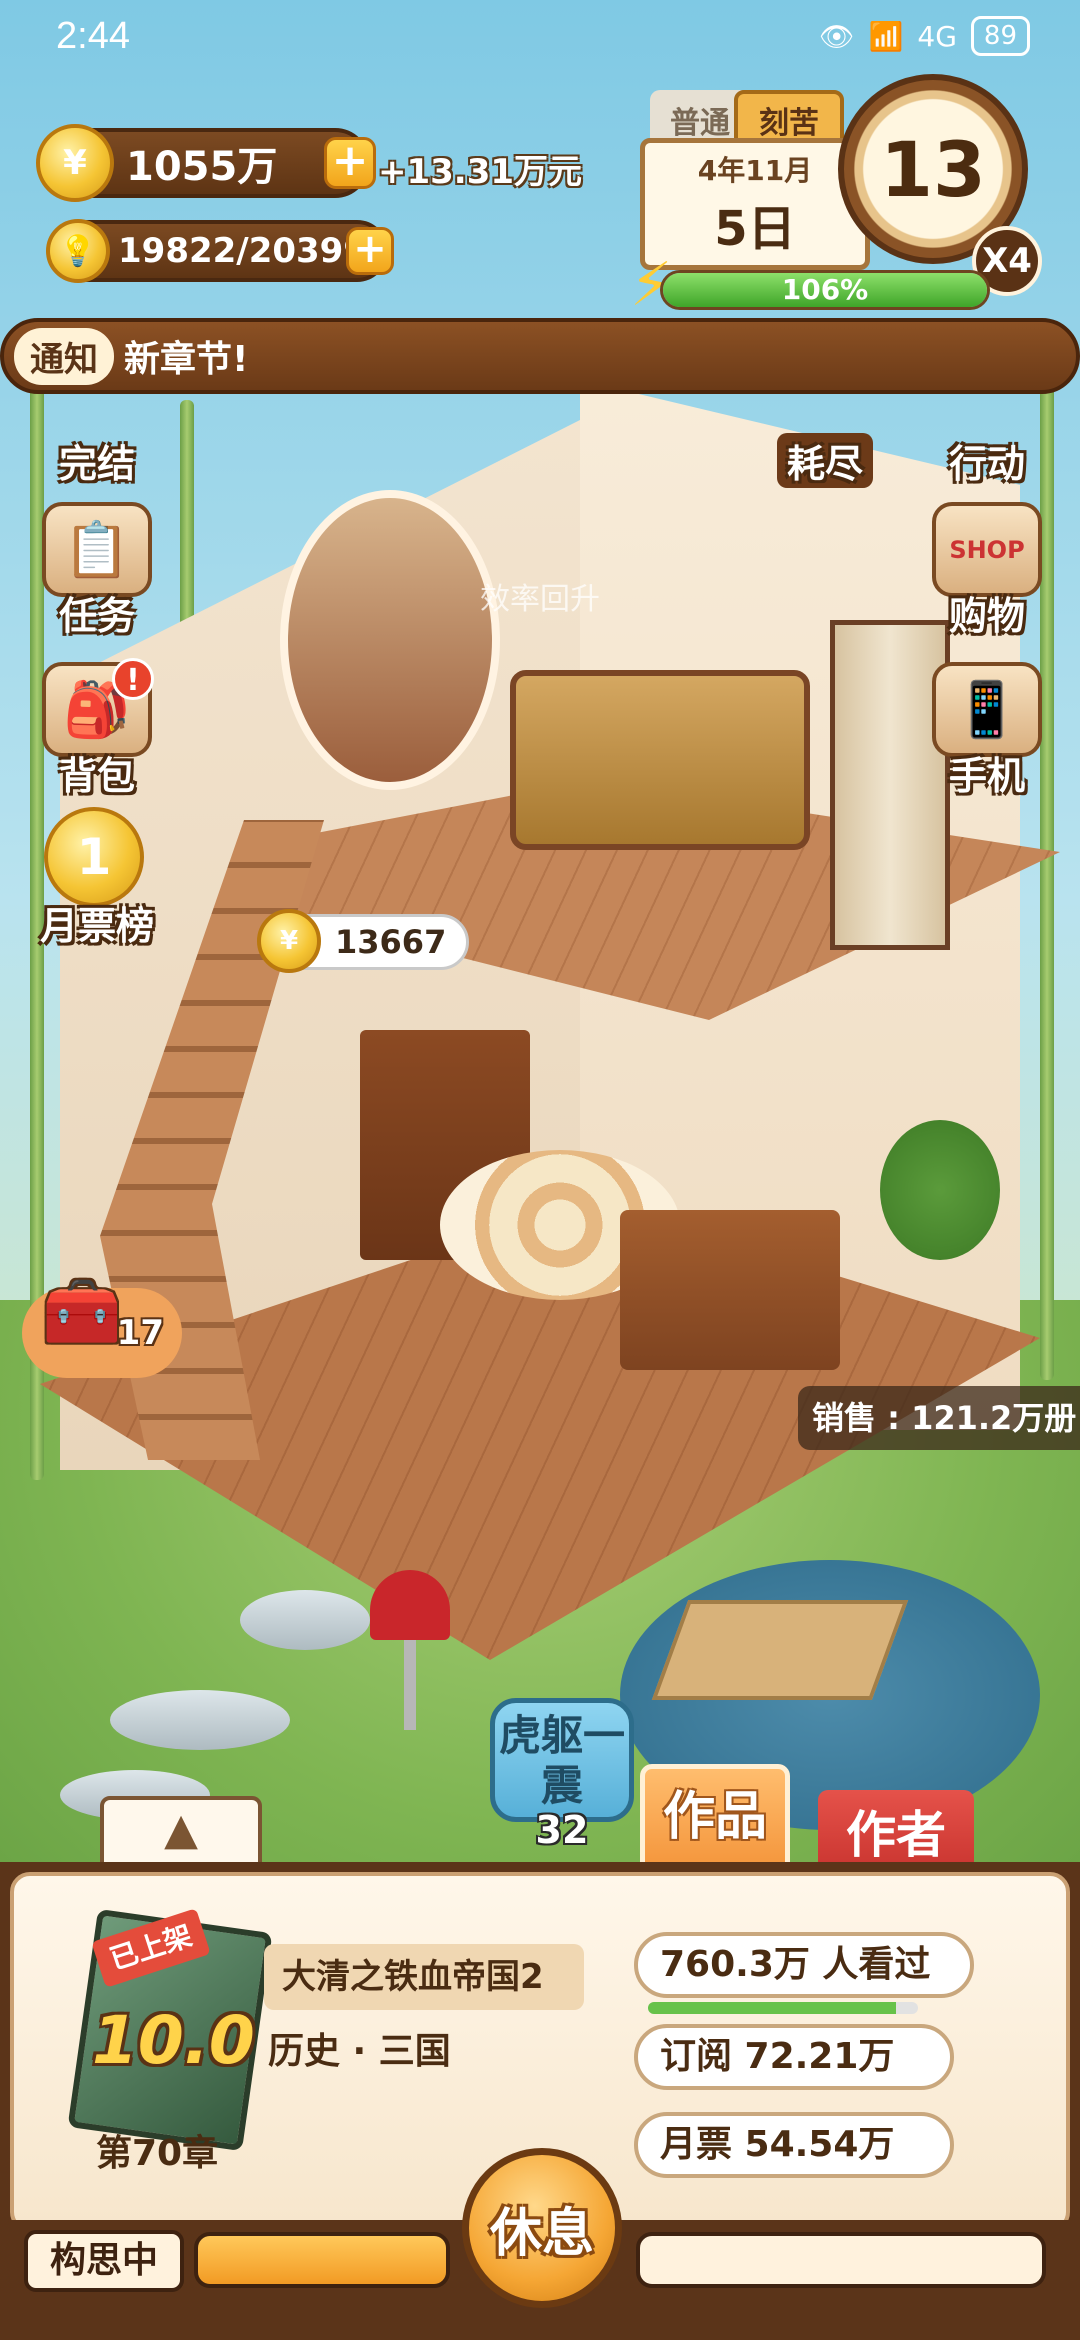 The width and height of the screenshot is (1080, 2340). I want to click on money-pill: ¥ 1055万 +, so click(206, 163).